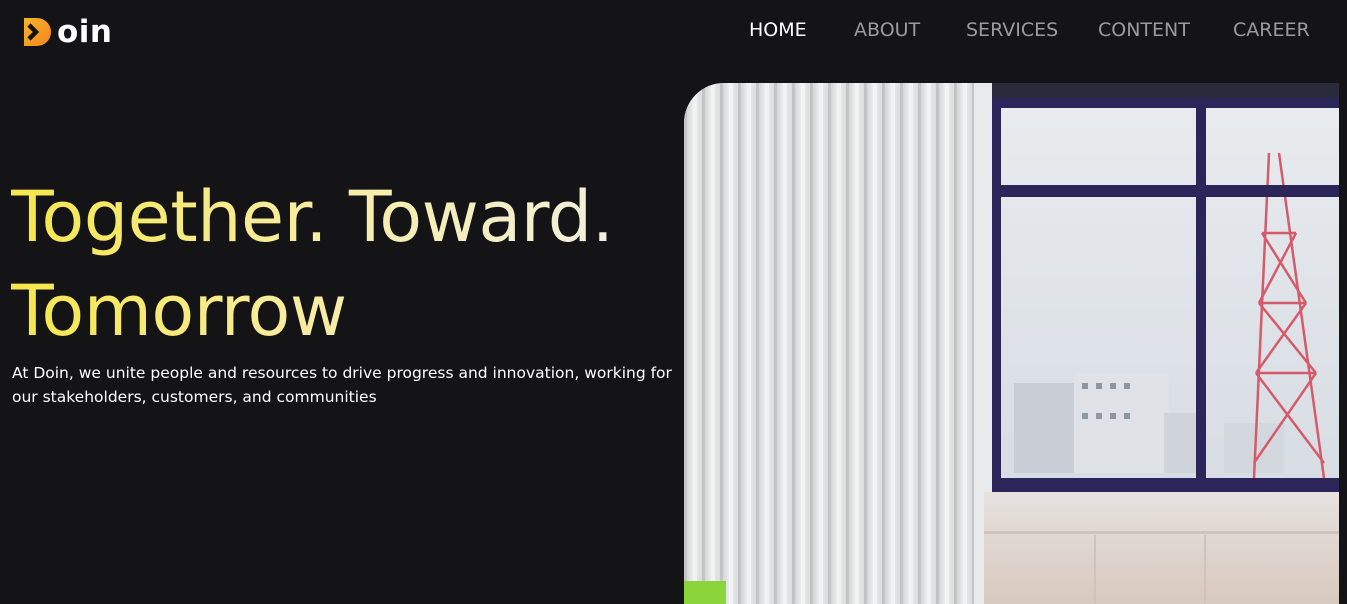 The height and width of the screenshot is (604, 1347). Describe the element at coordinates (1012, 30) in the screenshot. I see `nav-services: SERVICES` at that location.